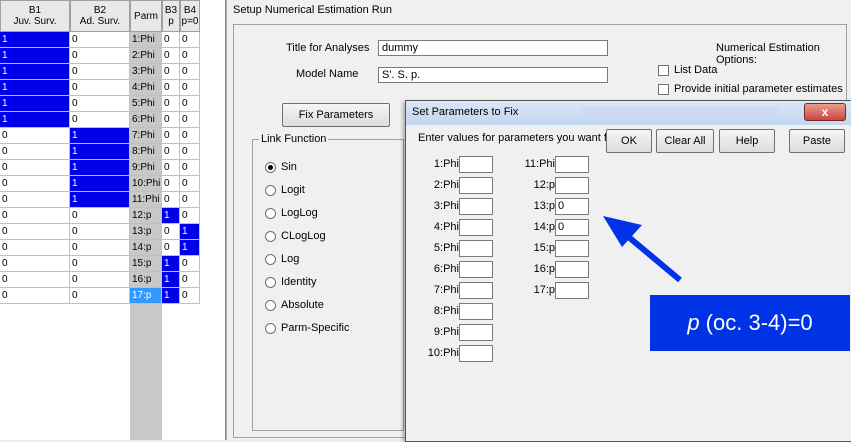  What do you see at coordinates (652, 257) in the screenshot?
I see `arrow-shaft` at bounding box center [652, 257].